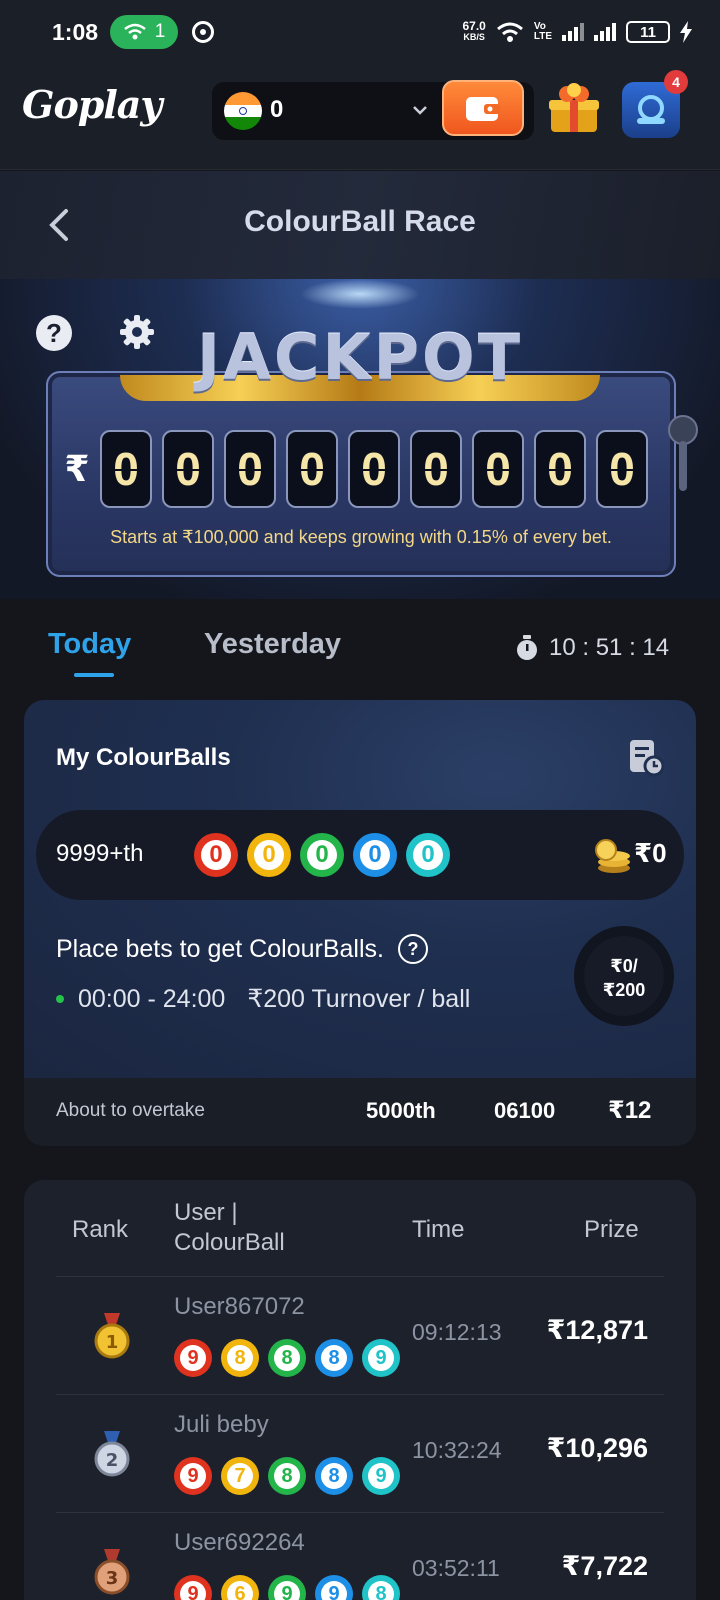  I want to click on coin-stack-icon, so click(612, 856).